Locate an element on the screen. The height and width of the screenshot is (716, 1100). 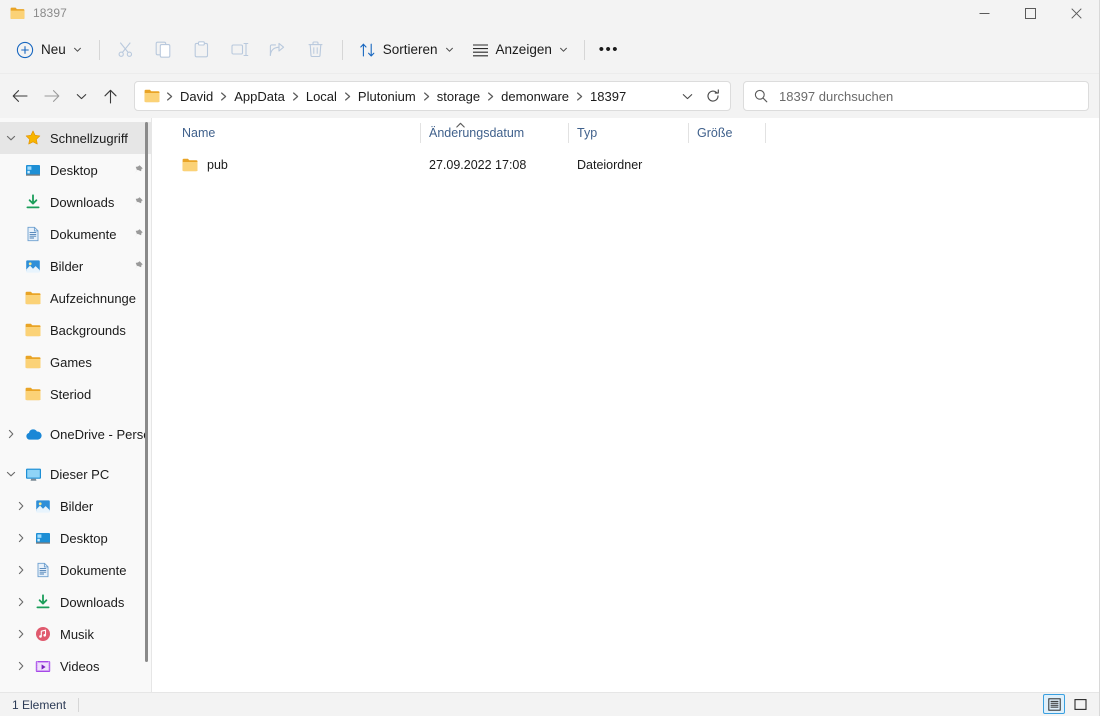
paste-button is located at coordinates (202, 50).